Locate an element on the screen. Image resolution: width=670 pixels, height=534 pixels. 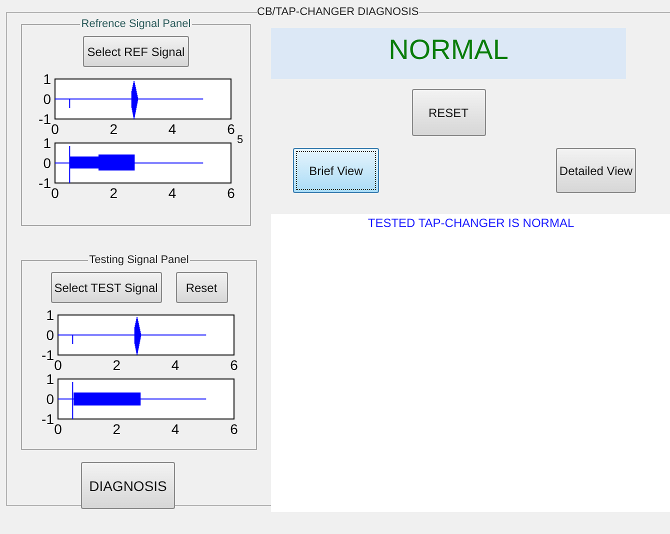
select-signal-button: Select TEST Signal is located at coordinates (106, 287).